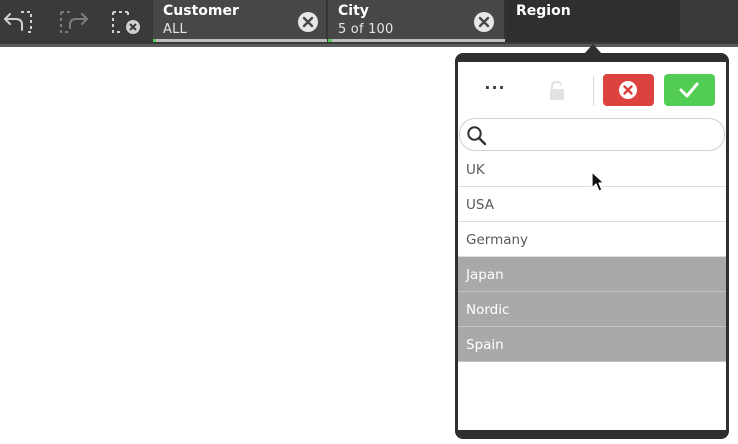 The width and height of the screenshot is (738, 444). What do you see at coordinates (18, 22) in the screenshot?
I see `step-back-icon` at bounding box center [18, 22].